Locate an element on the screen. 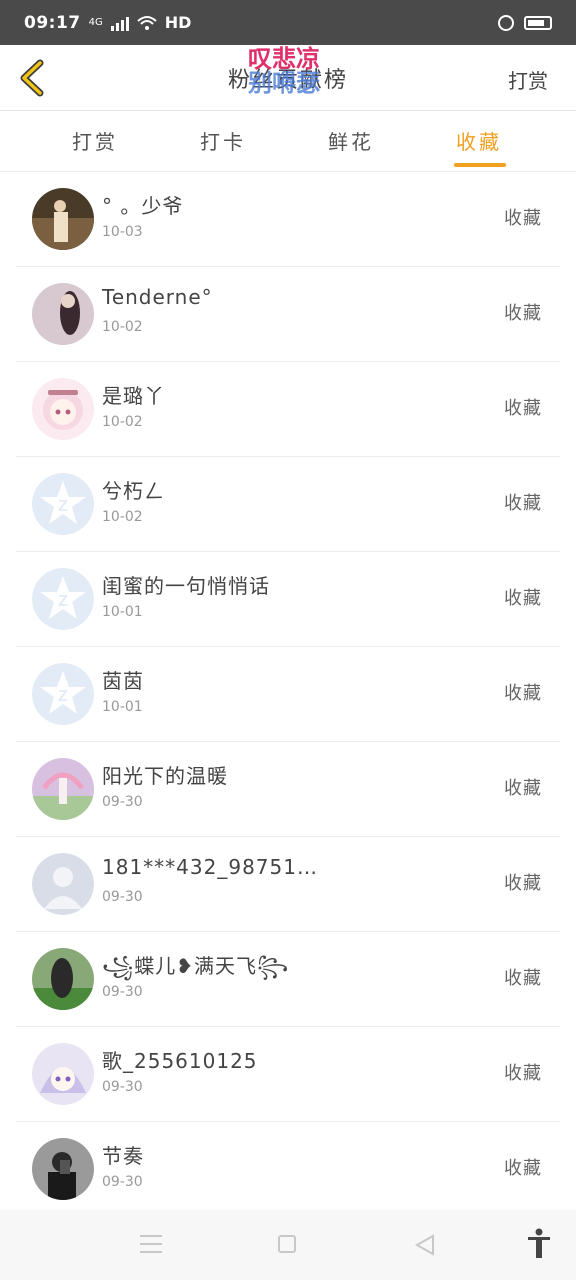 This screenshot has width=576, height=1280. list-item: 阳光下的温暖 09-30 收藏 is located at coordinates (288, 789).